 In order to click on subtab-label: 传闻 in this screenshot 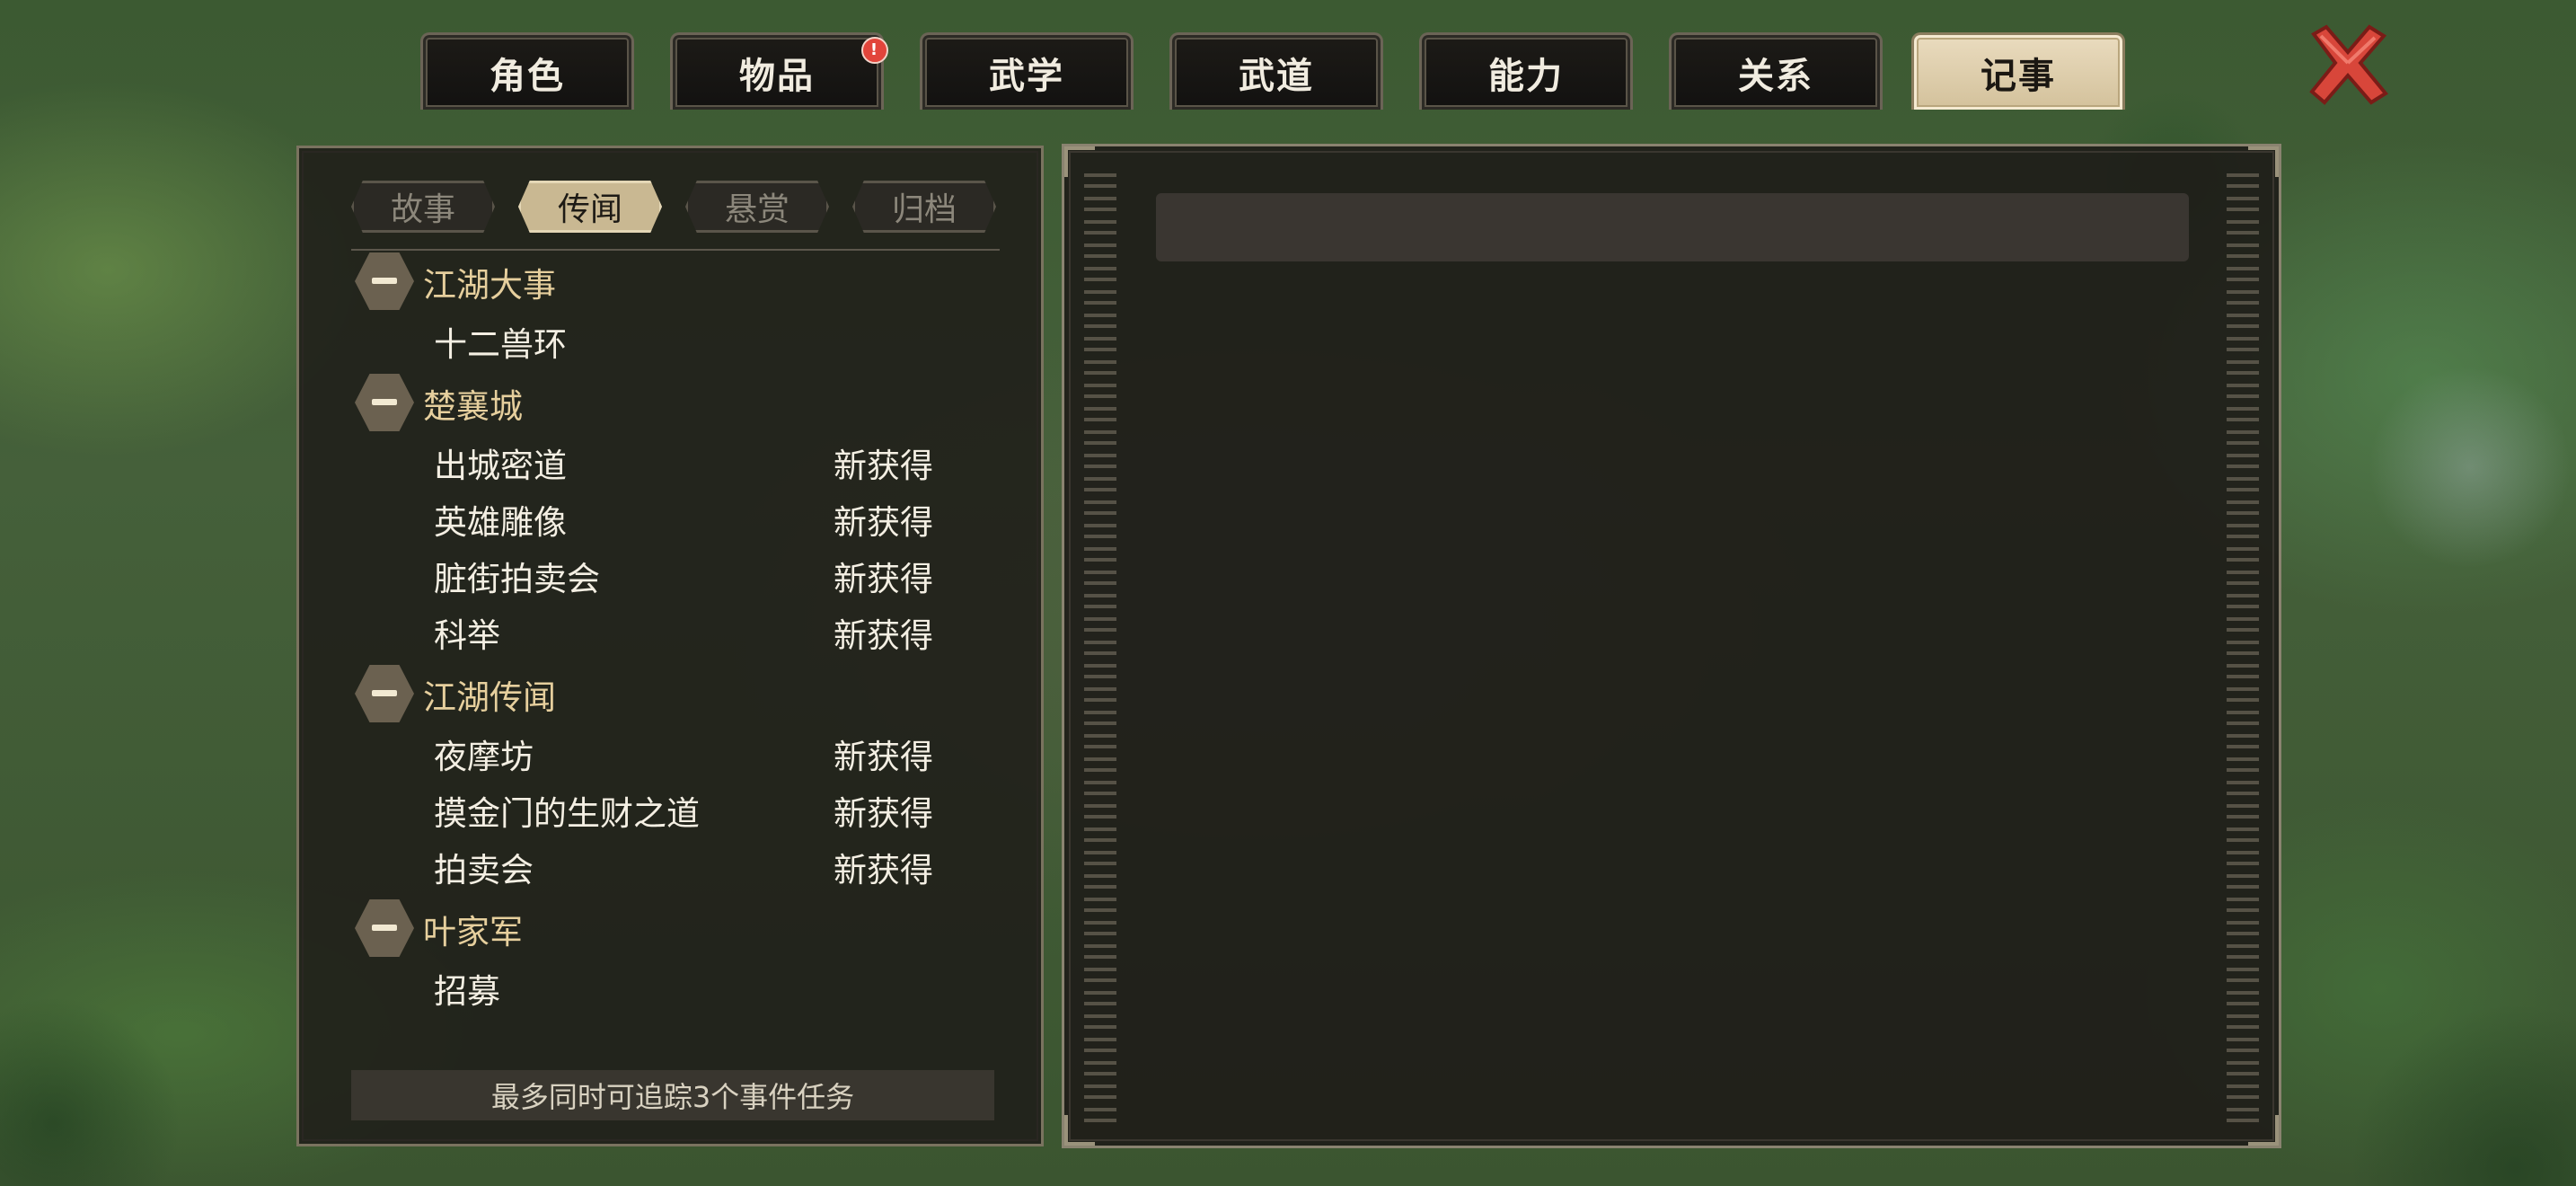, I will do `click(589, 209)`.